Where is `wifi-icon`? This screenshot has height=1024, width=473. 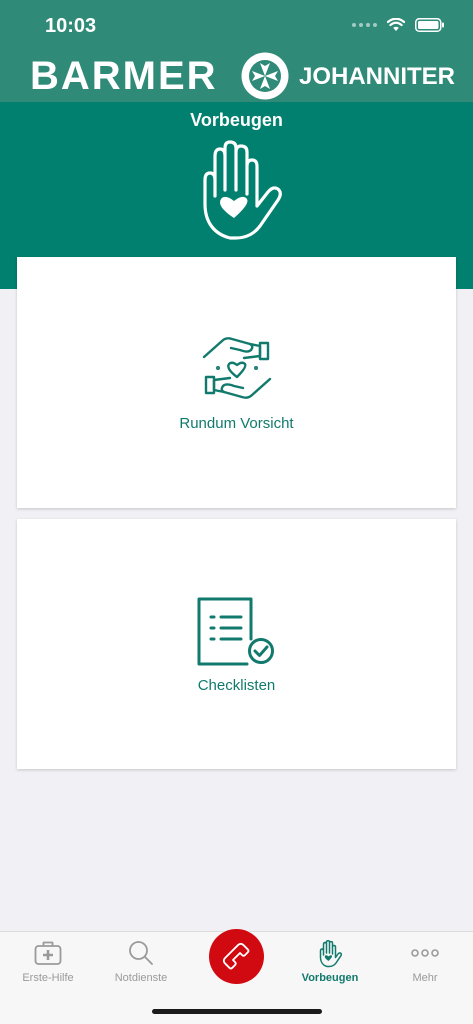 wifi-icon is located at coordinates (396, 24).